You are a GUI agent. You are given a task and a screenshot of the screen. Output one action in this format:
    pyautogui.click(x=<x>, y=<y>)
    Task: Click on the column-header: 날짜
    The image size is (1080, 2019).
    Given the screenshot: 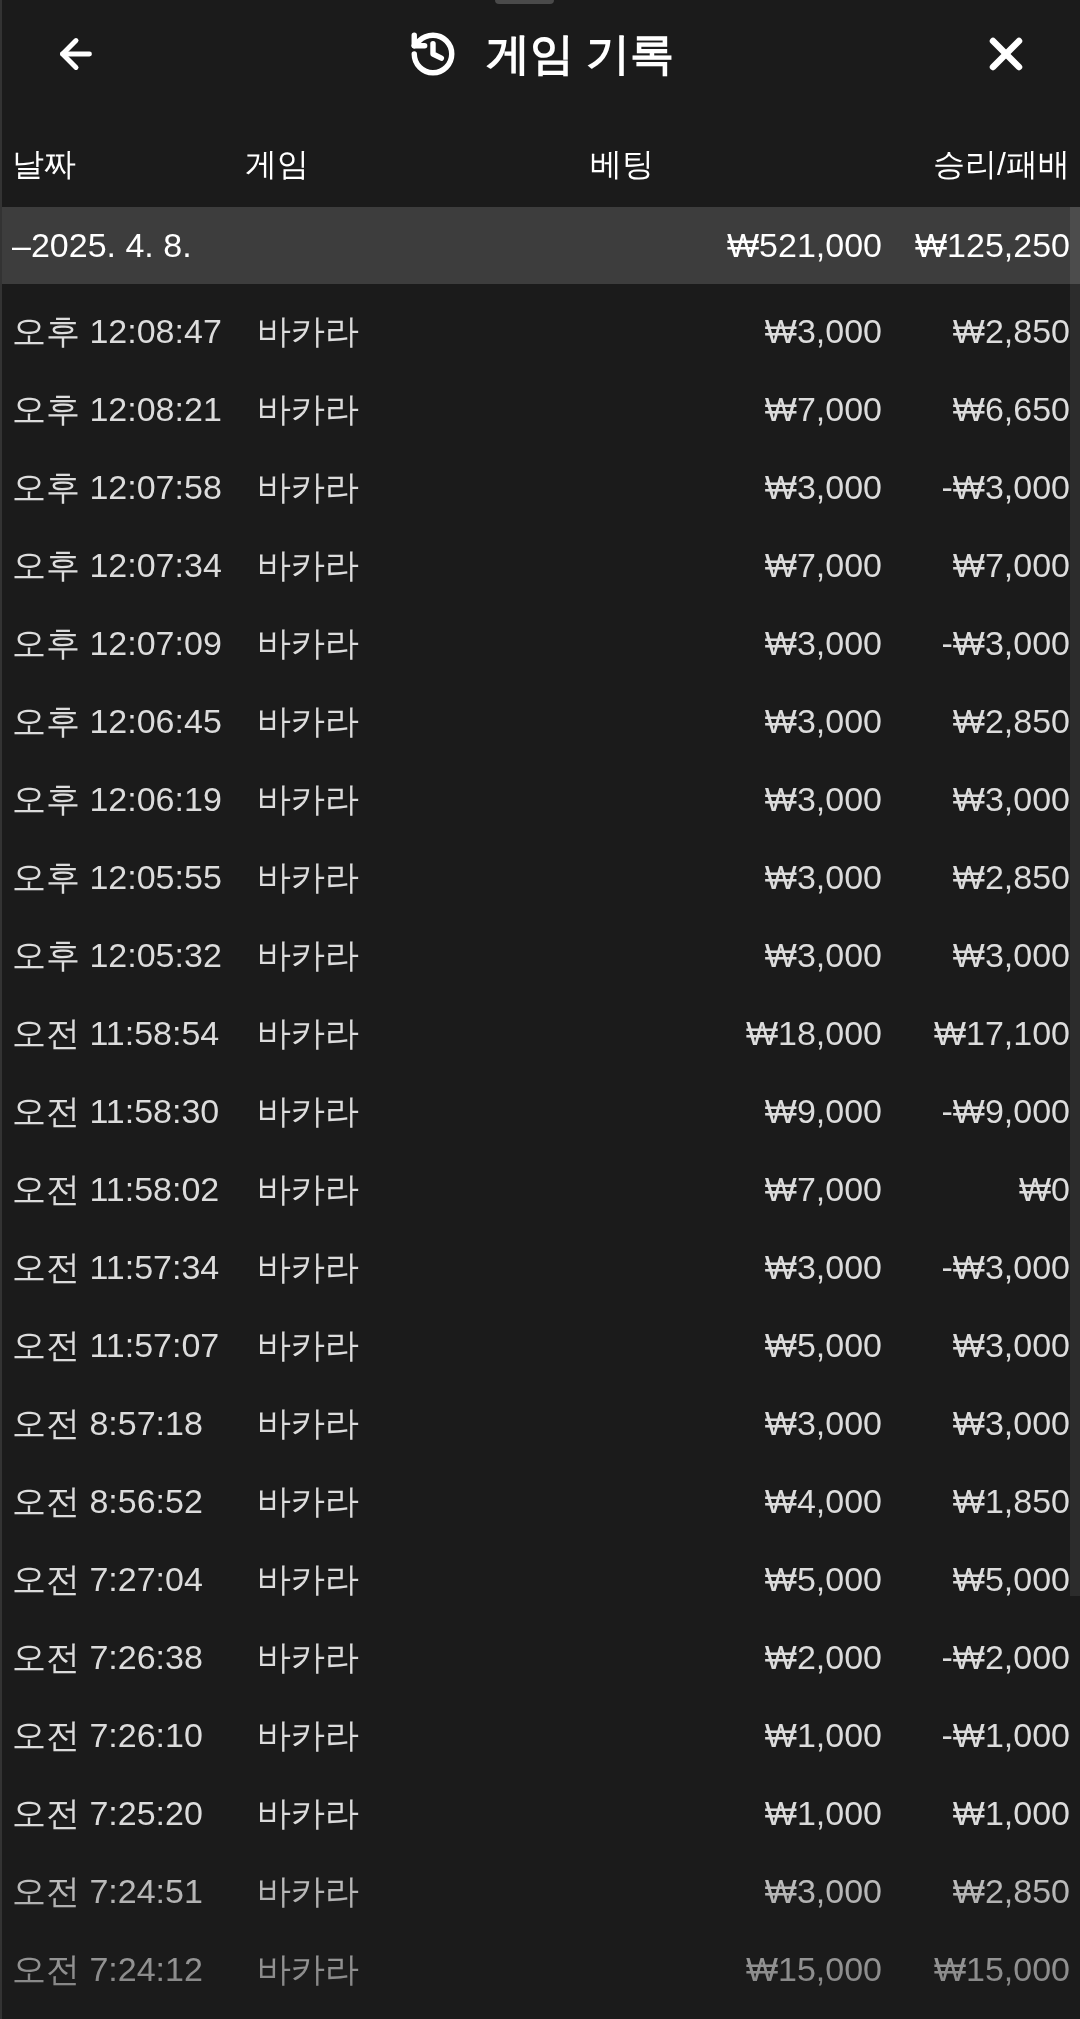 What is the action you would take?
    pyautogui.click(x=44, y=164)
    